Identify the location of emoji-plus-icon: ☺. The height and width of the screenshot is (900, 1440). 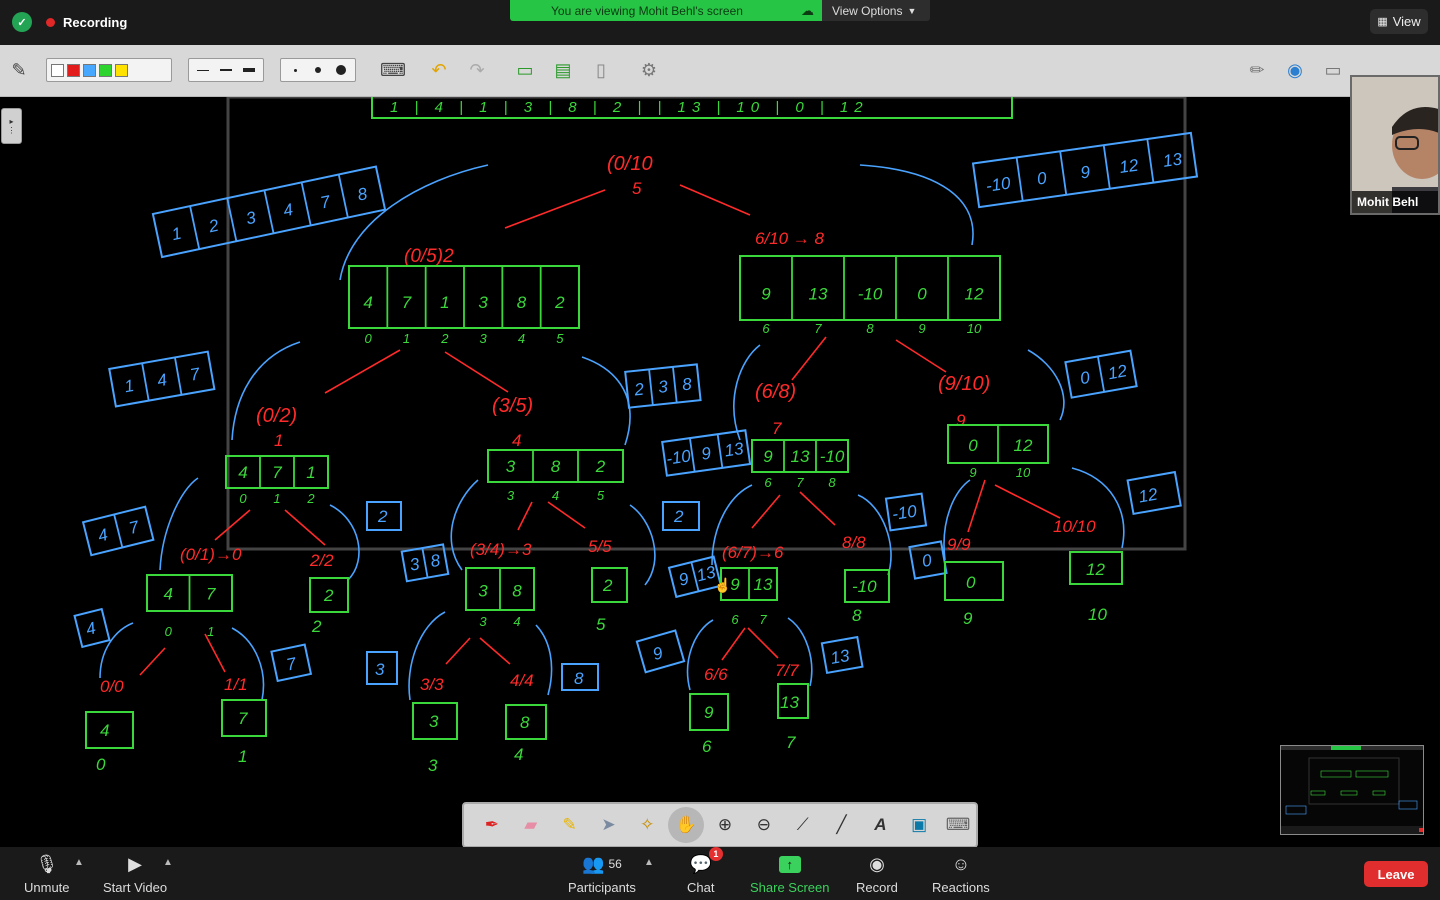
(961, 863).